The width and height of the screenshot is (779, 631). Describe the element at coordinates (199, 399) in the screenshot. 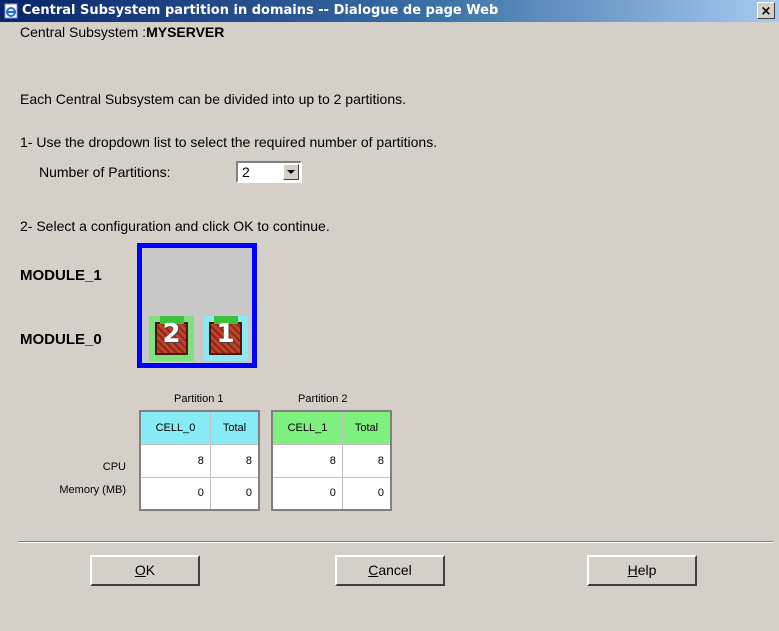

I see `partition-1-title: Partition 1` at that location.